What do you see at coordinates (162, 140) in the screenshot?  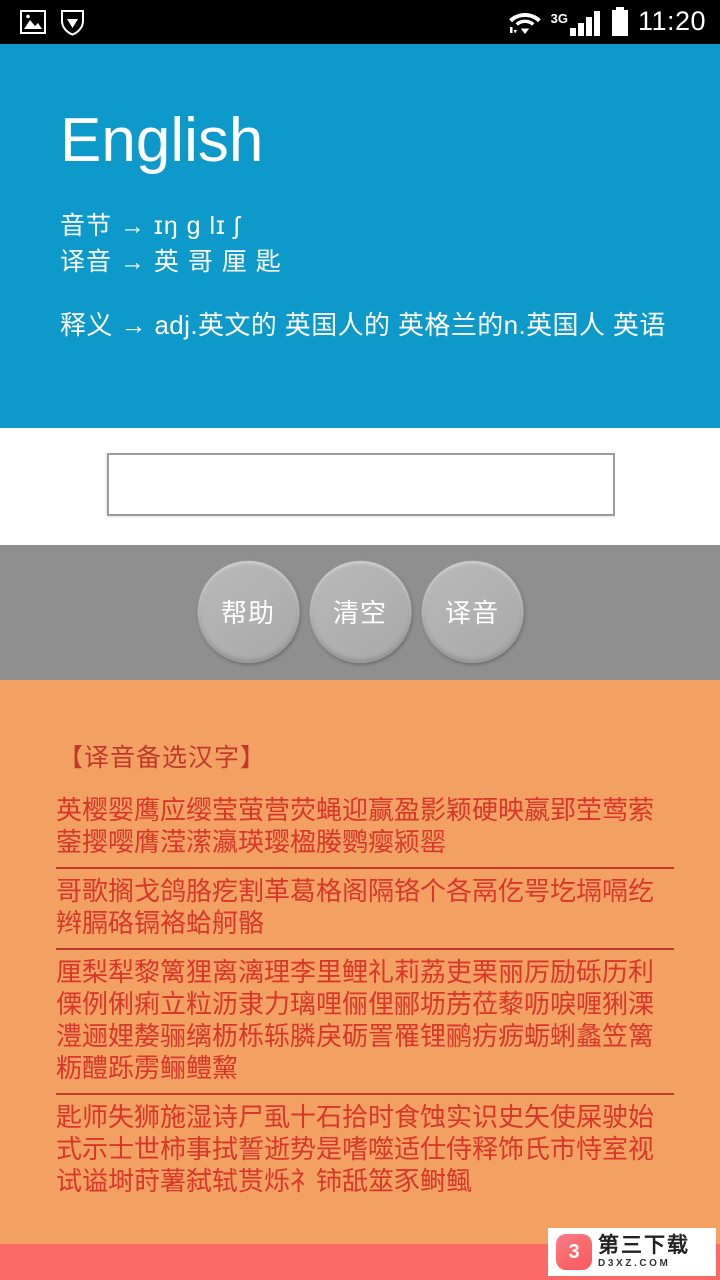 I see `page-title: English` at bounding box center [162, 140].